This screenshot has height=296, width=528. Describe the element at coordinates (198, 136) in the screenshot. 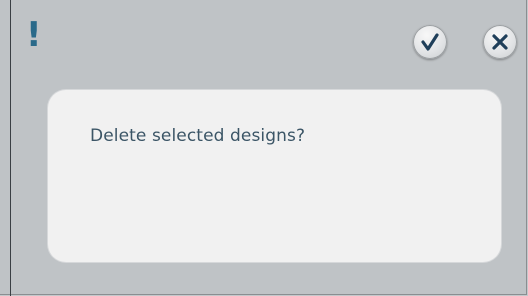

I see `dialog-message: Delete selected designs?` at that location.